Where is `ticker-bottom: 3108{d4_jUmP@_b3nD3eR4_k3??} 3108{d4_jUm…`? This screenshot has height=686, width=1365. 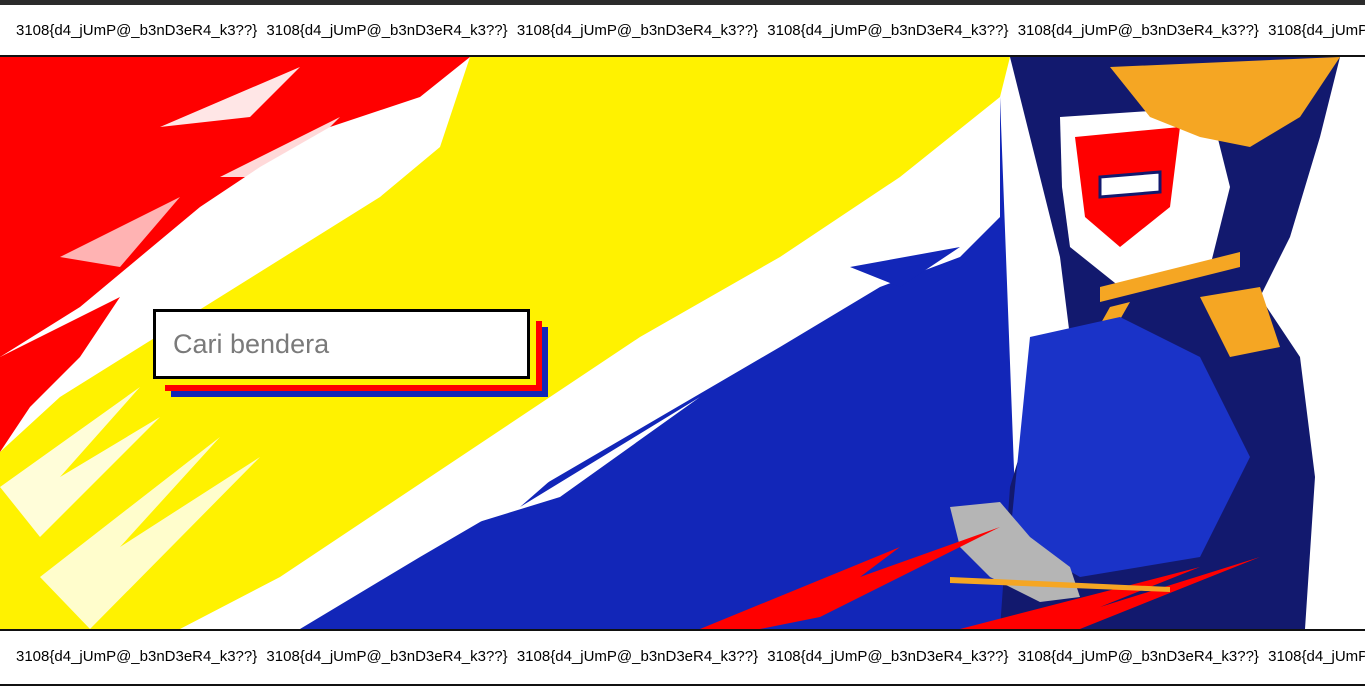 ticker-bottom: 3108{d4_jUmP@_b3nD3eR4_k3??} 3108{d4_jUm… is located at coordinates (682, 657).